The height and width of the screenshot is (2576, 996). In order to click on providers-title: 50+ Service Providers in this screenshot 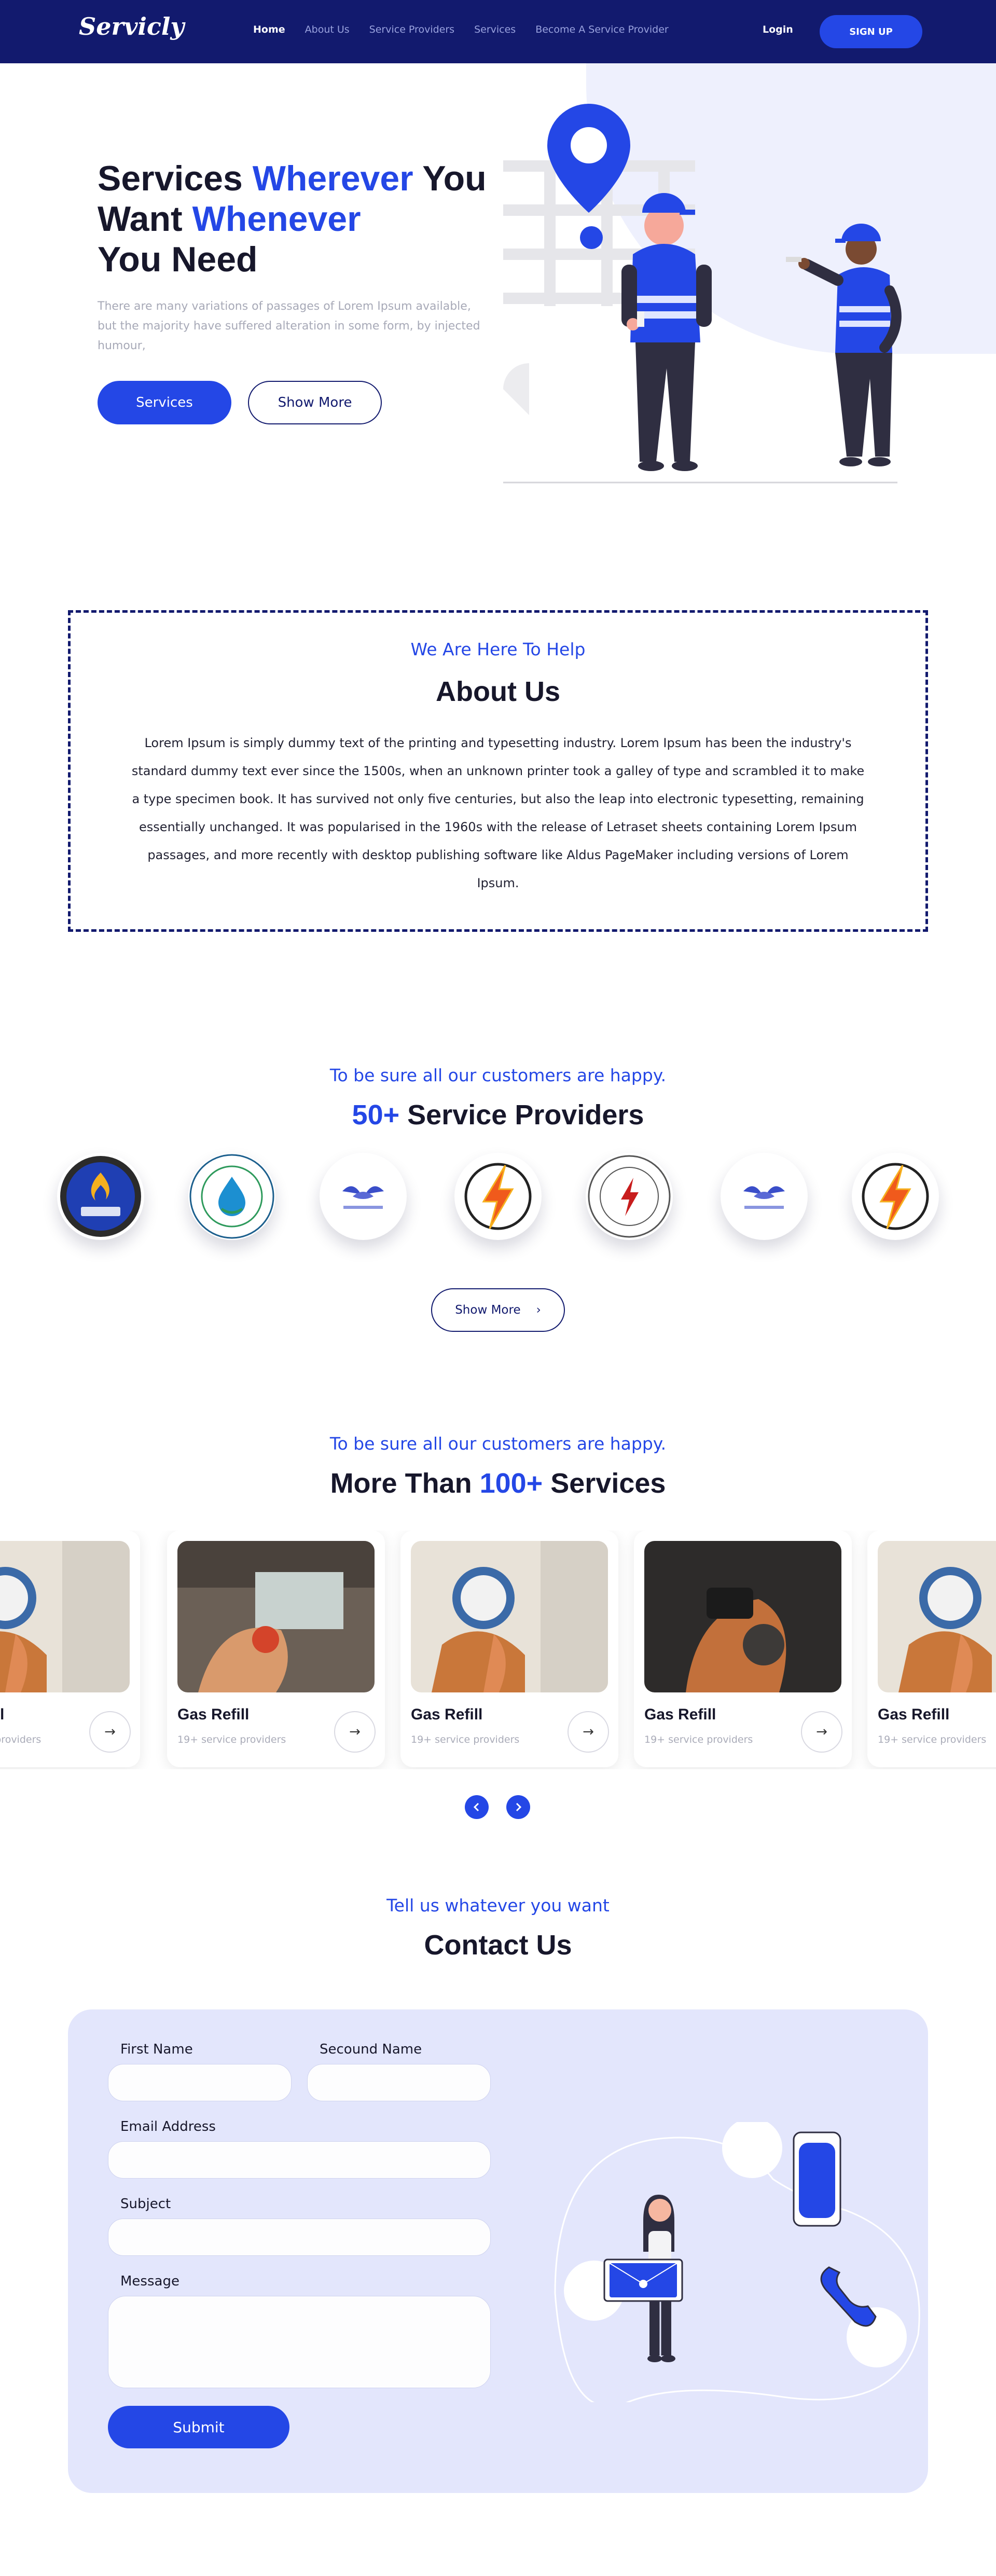, I will do `click(498, 1115)`.